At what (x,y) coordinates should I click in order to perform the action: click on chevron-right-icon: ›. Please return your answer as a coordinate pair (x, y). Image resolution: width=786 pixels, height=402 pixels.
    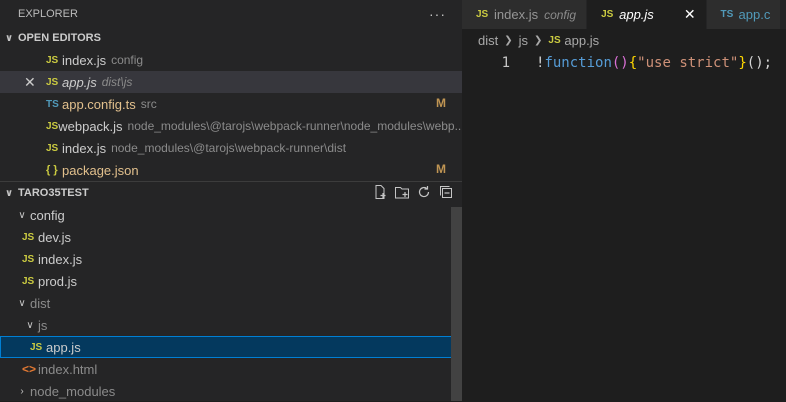
    Looking at the image, I should click on (22, 391).